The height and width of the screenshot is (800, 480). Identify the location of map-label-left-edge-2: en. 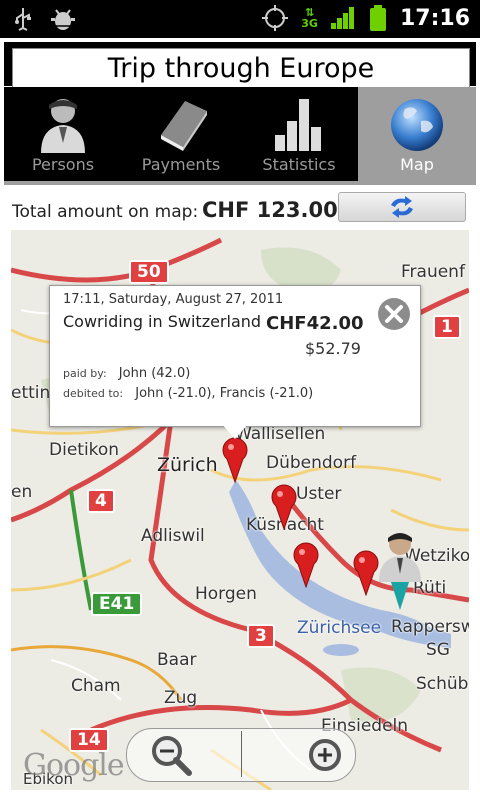
(22, 492).